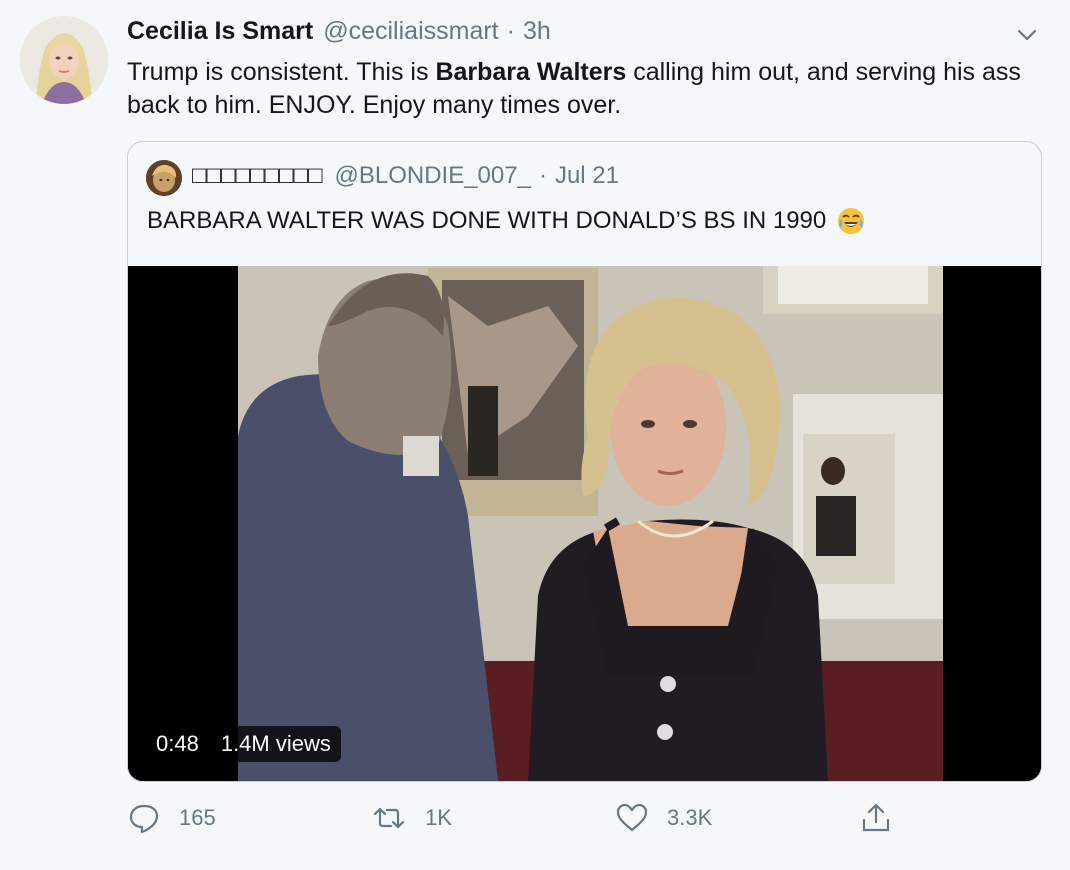  What do you see at coordinates (411, 818) in the screenshot?
I see `retweet-button: 1K` at bounding box center [411, 818].